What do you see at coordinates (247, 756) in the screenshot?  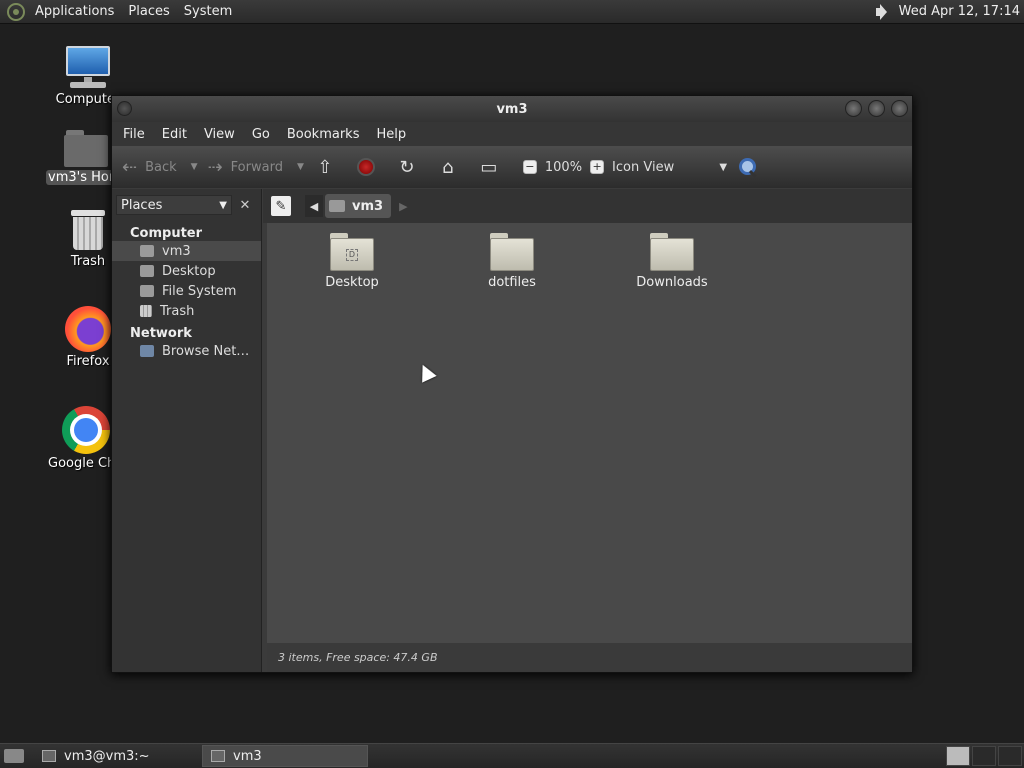 I see `taskbar-item-label: vm3` at bounding box center [247, 756].